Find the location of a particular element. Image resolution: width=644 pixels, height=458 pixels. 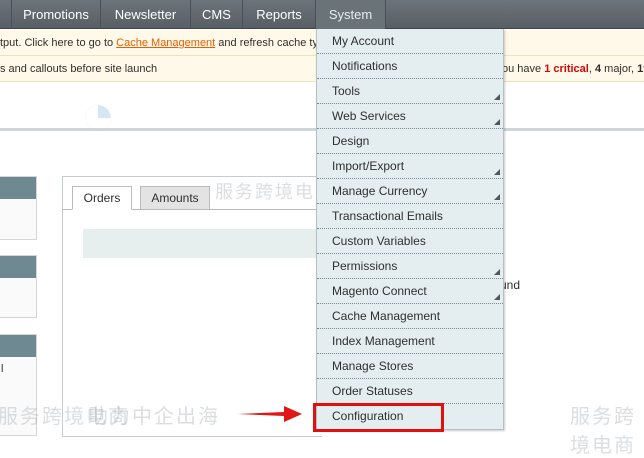

menu-item-label: Custom Variables is located at coordinates (379, 241).